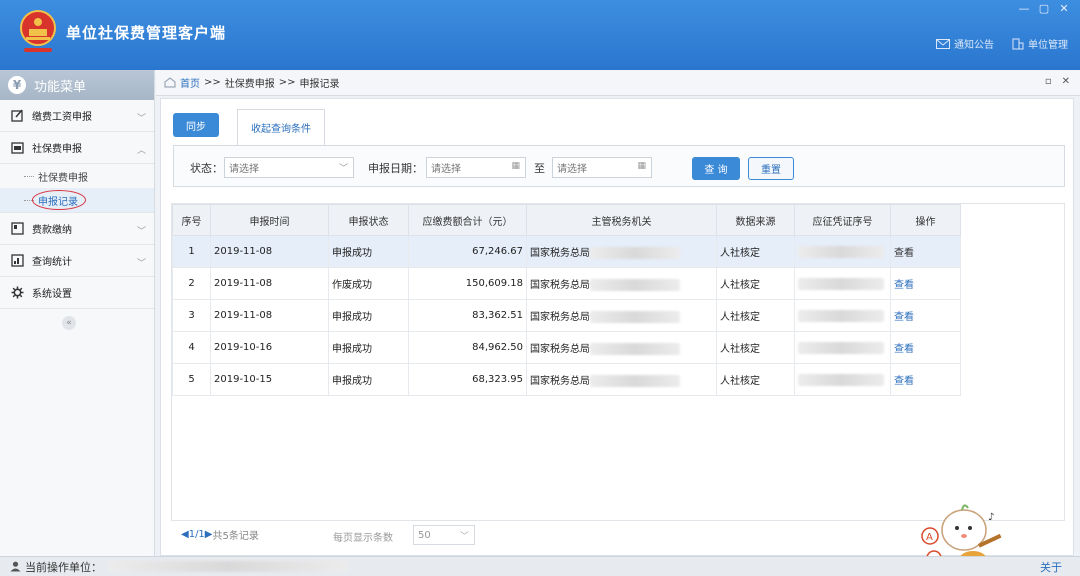 The image size is (1080, 576). What do you see at coordinates (965, 43) in the screenshot?
I see `notice-link: 通知公告` at bounding box center [965, 43].